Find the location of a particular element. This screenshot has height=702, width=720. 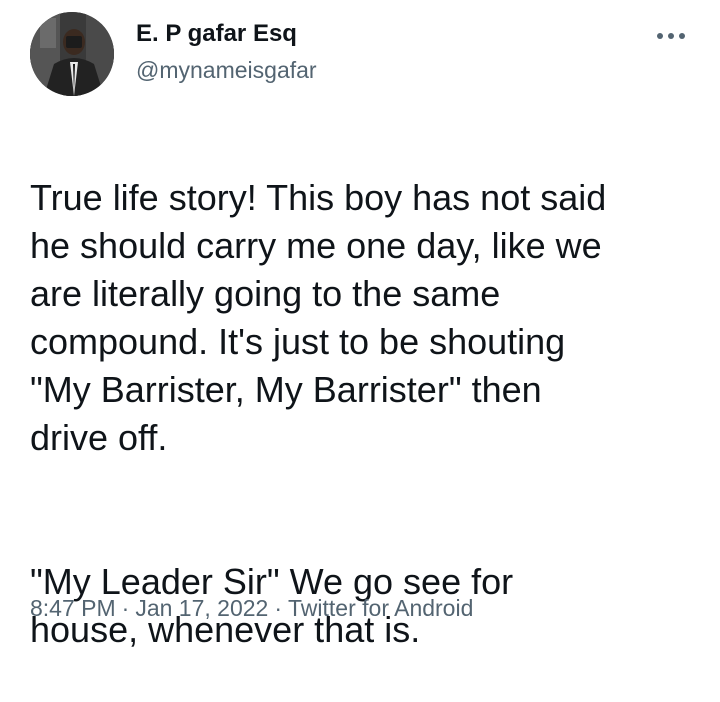

profile-photo-icon is located at coordinates (72, 54).